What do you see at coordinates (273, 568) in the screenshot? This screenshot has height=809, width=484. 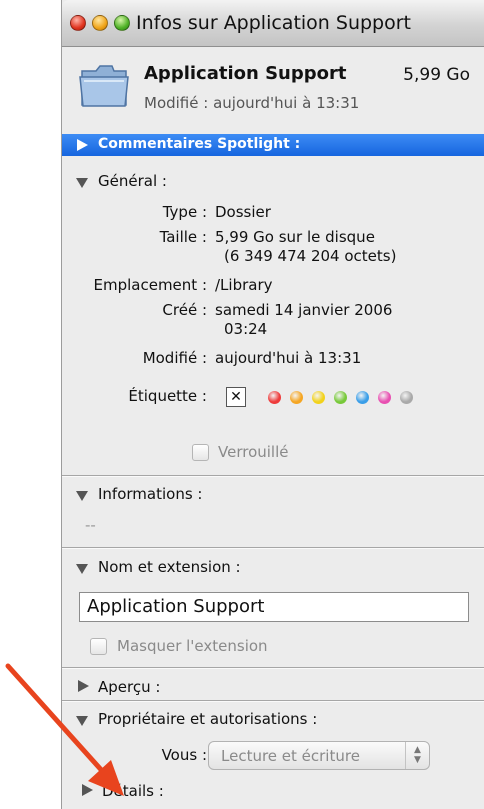 I see `section-name-extension: Nom et extension :` at bounding box center [273, 568].